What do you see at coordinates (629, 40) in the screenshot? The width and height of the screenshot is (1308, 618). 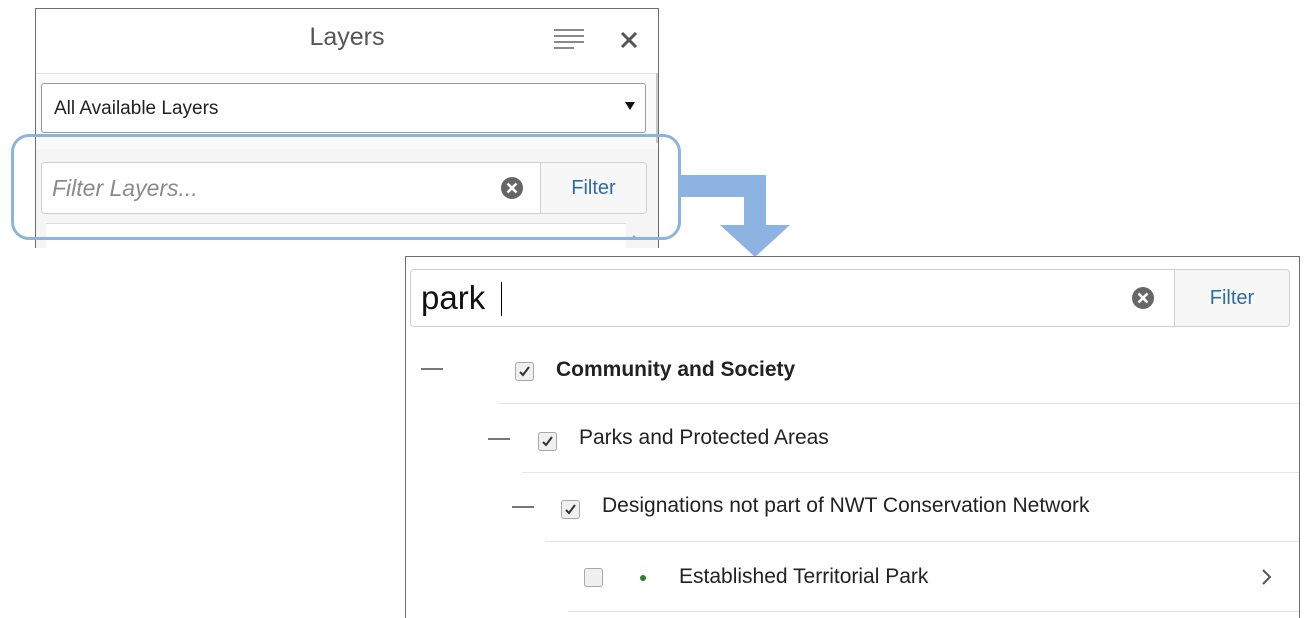 I see `close-icon` at bounding box center [629, 40].